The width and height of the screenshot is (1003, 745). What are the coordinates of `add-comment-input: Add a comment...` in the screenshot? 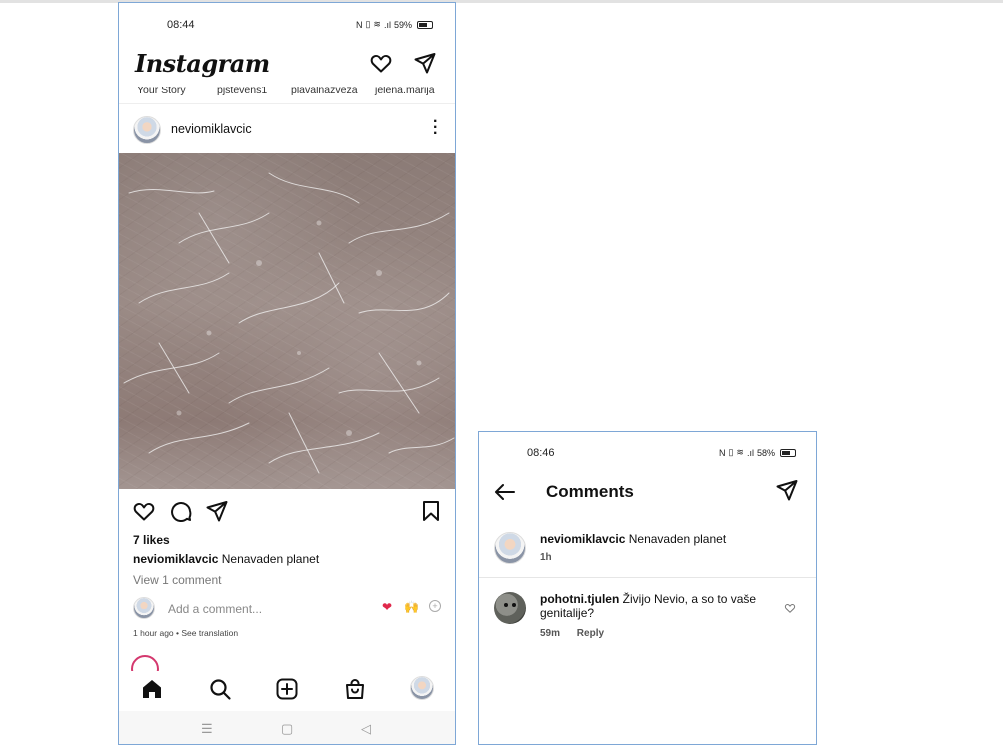 It's located at (215, 609).